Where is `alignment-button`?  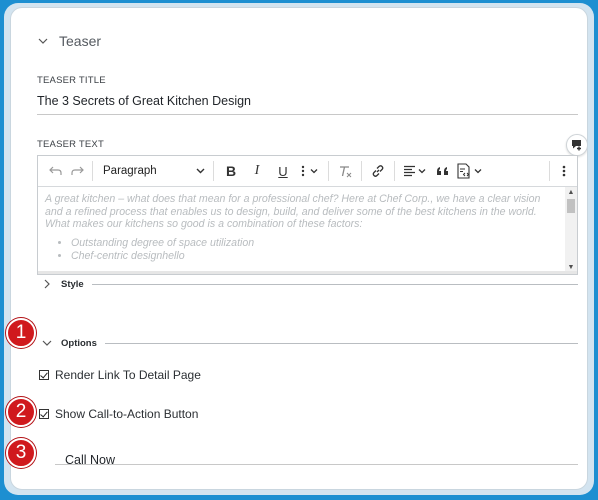 alignment-button is located at coordinates (415, 171).